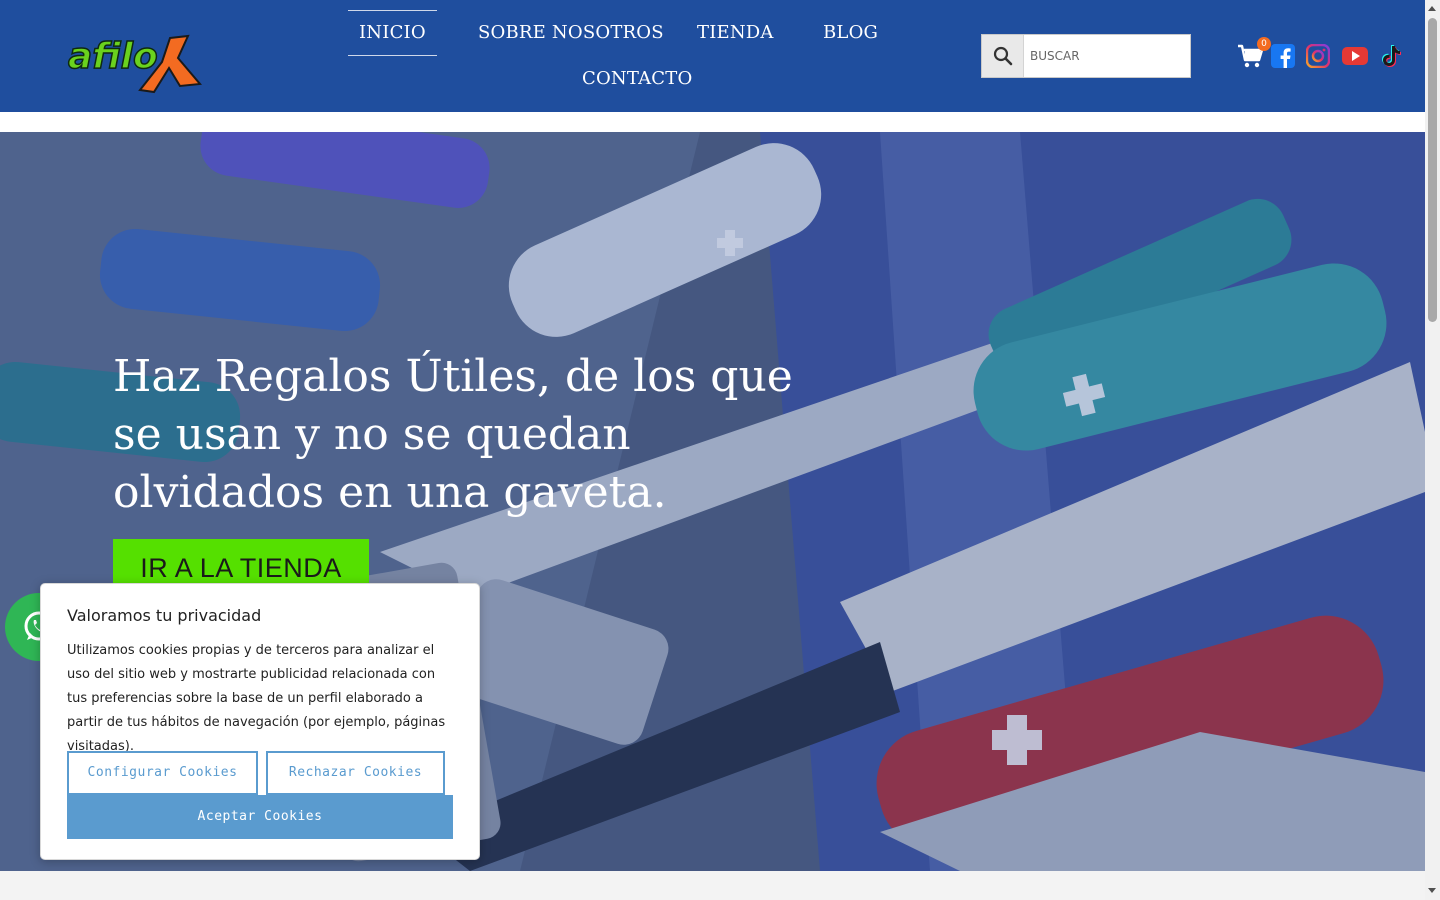 Image resolution: width=1440 pixels, height=900 pixels. What do you see at coordinates (392, 33) in the screenshot?
I see `nav-inicio: INICIO` at bounding box center [392, 33].